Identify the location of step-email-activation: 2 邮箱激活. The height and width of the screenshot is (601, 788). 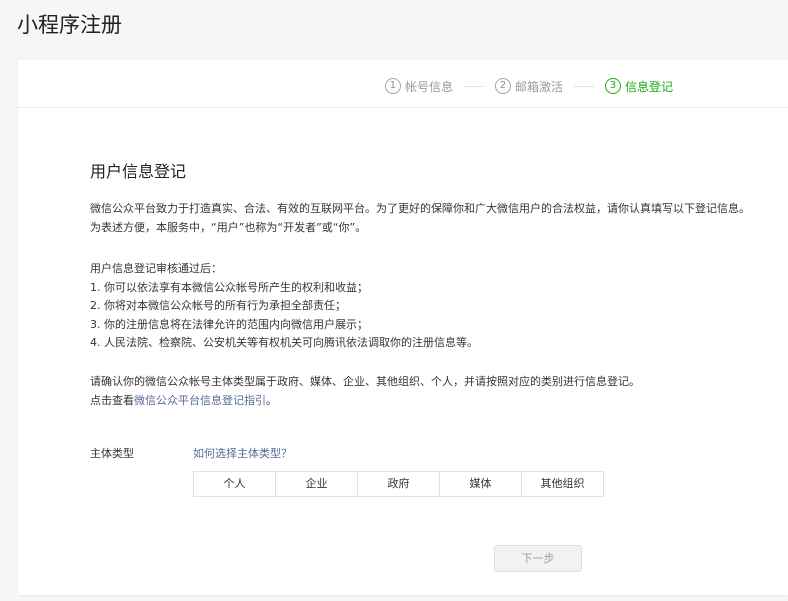
(528, 86).